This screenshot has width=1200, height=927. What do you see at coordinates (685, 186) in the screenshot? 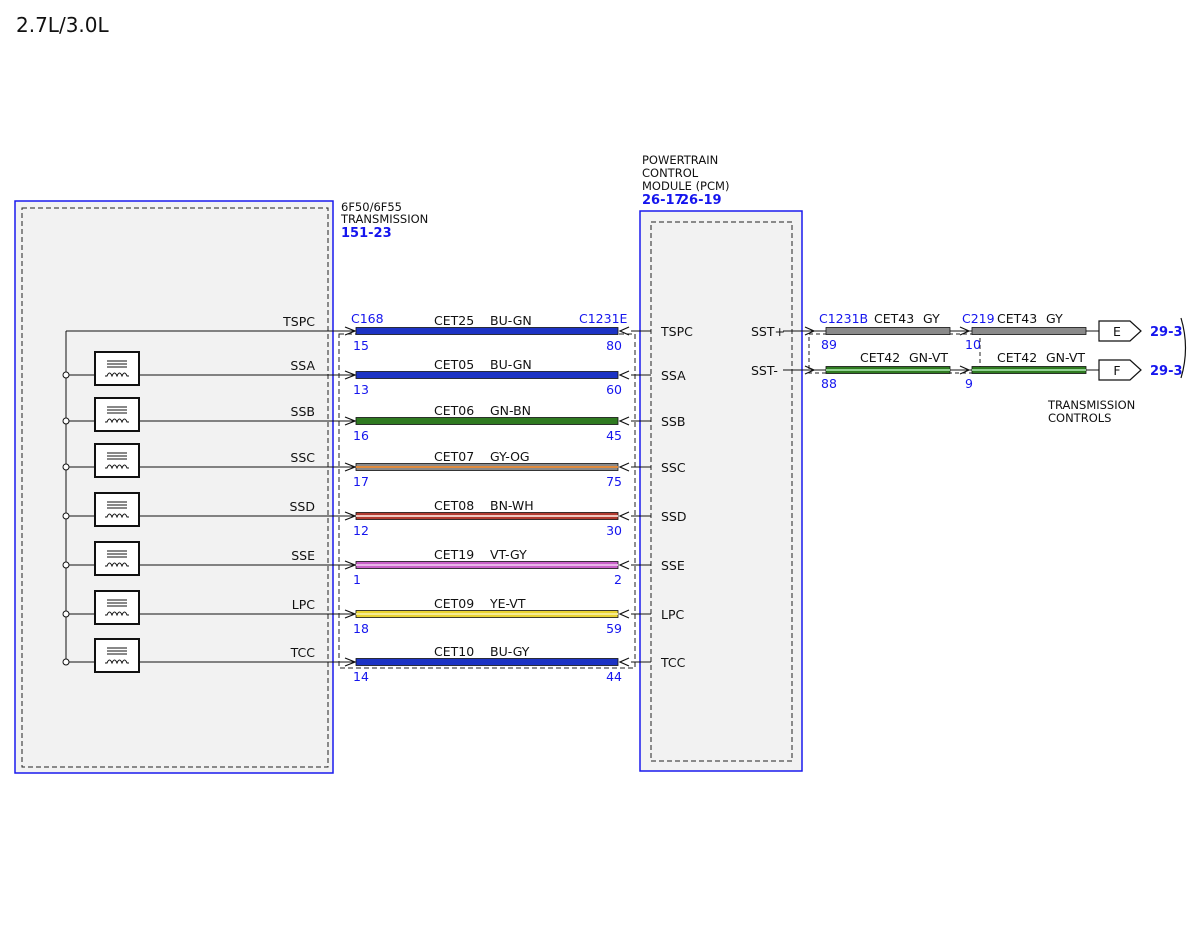
I see `pcm-name-line3: MODULE (PCM)` at bounding box center [685, 186].